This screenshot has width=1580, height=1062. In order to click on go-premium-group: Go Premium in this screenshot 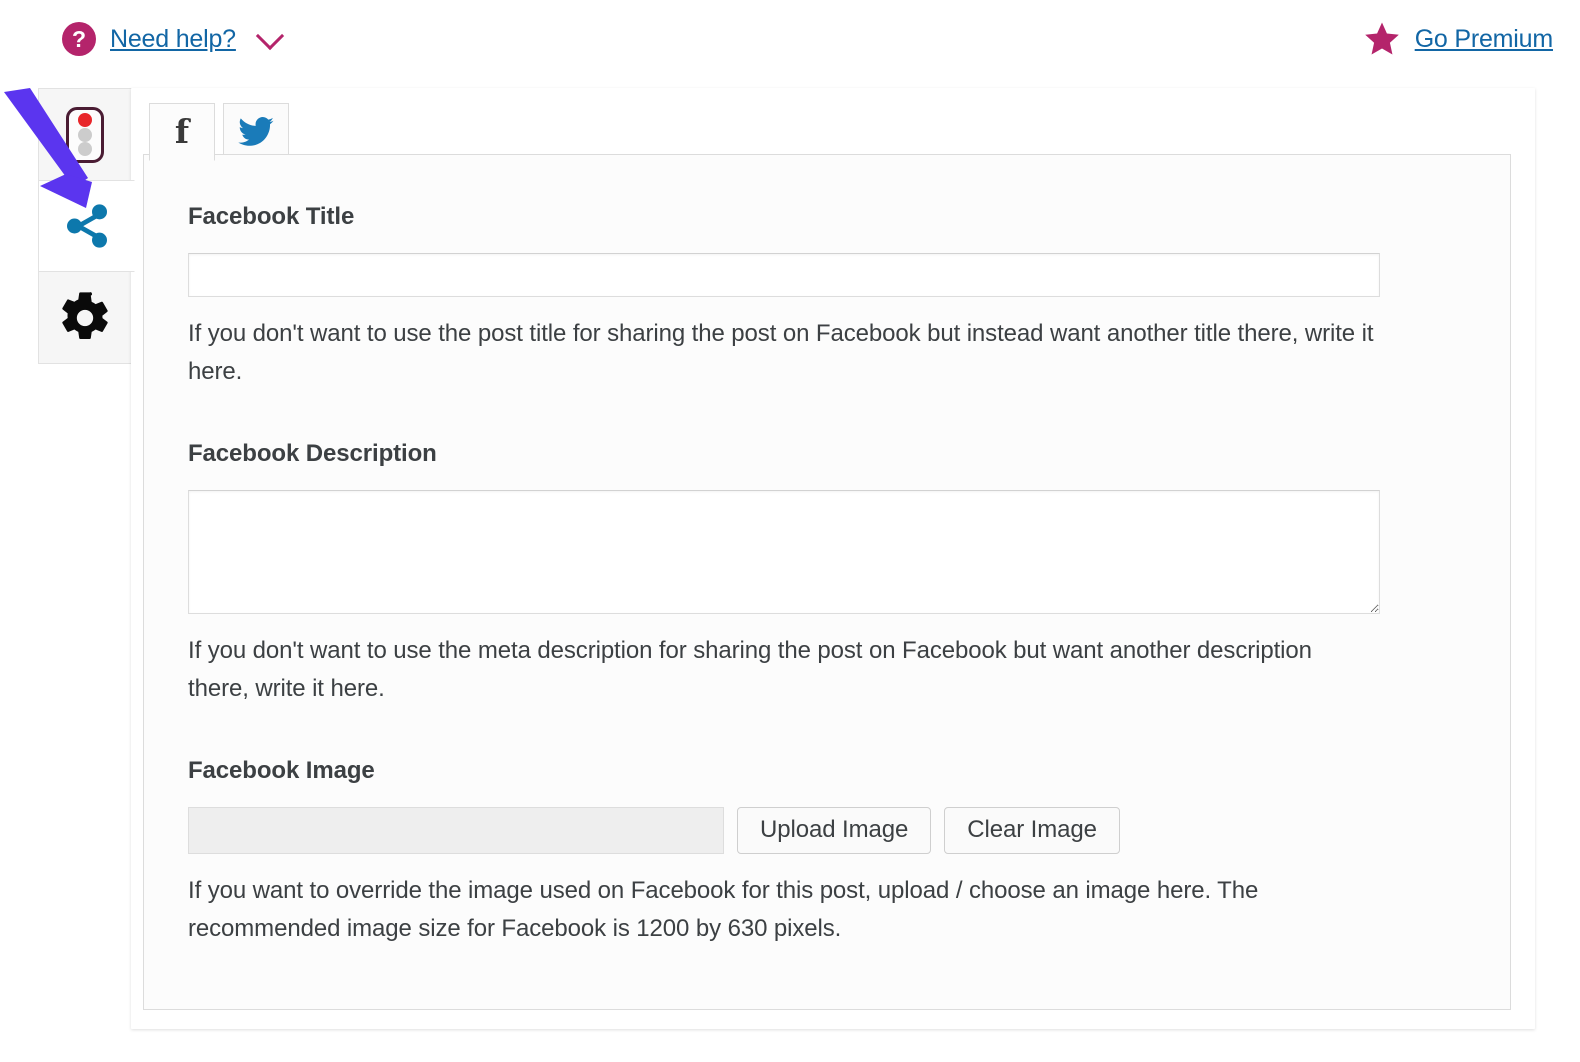, I will do `click(1457, 39)`.